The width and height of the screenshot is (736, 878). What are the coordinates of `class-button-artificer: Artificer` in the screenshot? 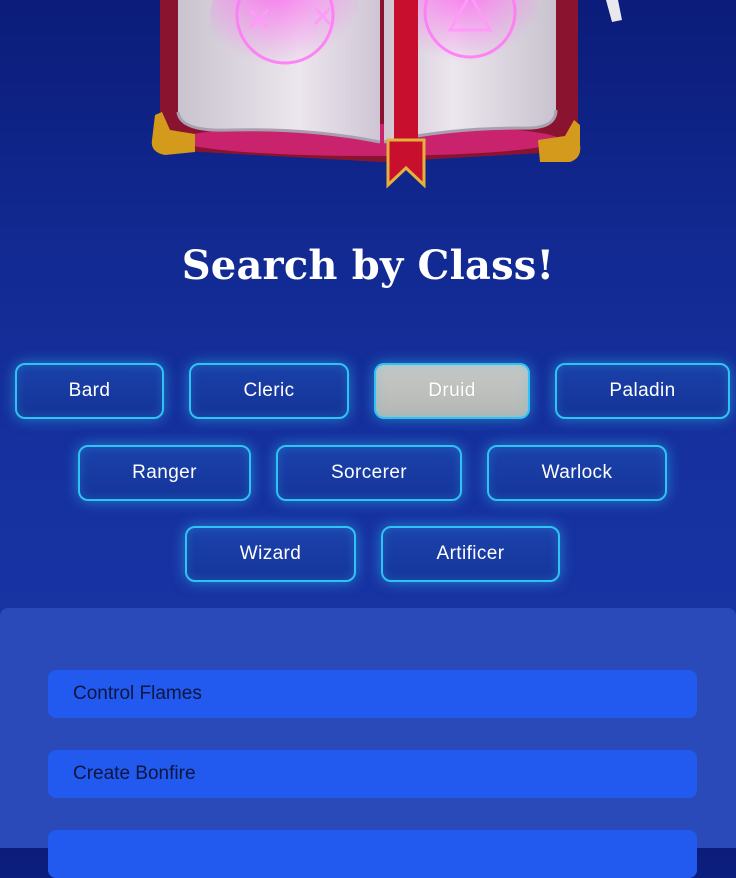 It's located at (470, 554).